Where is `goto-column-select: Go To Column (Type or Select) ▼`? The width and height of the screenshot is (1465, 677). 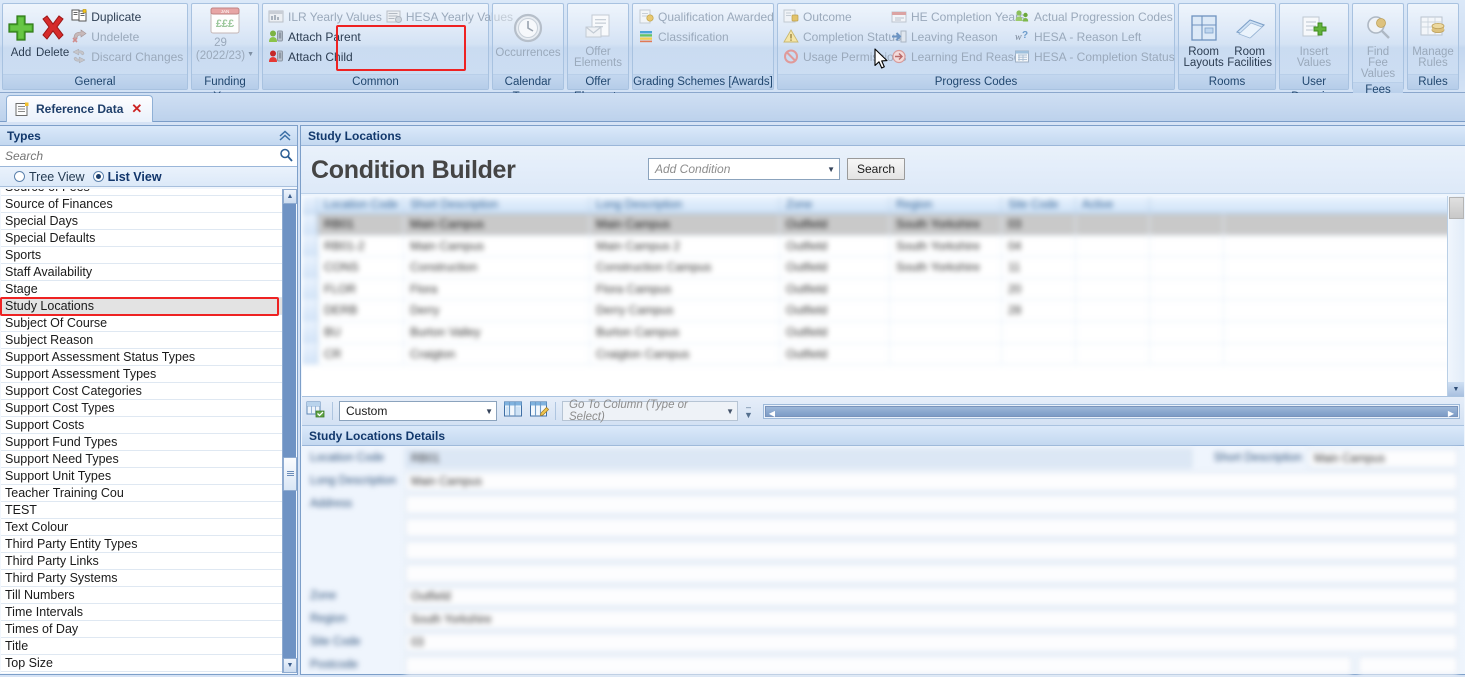 goto-column-select: Go To Column (Type or Select) ▼ is located at coordinates (650, 411).